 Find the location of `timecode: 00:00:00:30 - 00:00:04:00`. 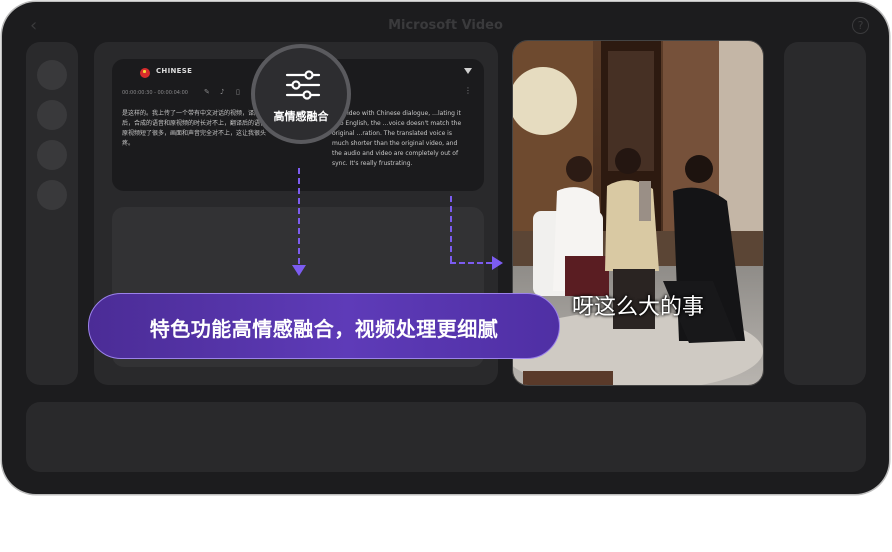

timecode: 00:00:00:30 - 00:00:04:00 is located at coordinates (155, 93).